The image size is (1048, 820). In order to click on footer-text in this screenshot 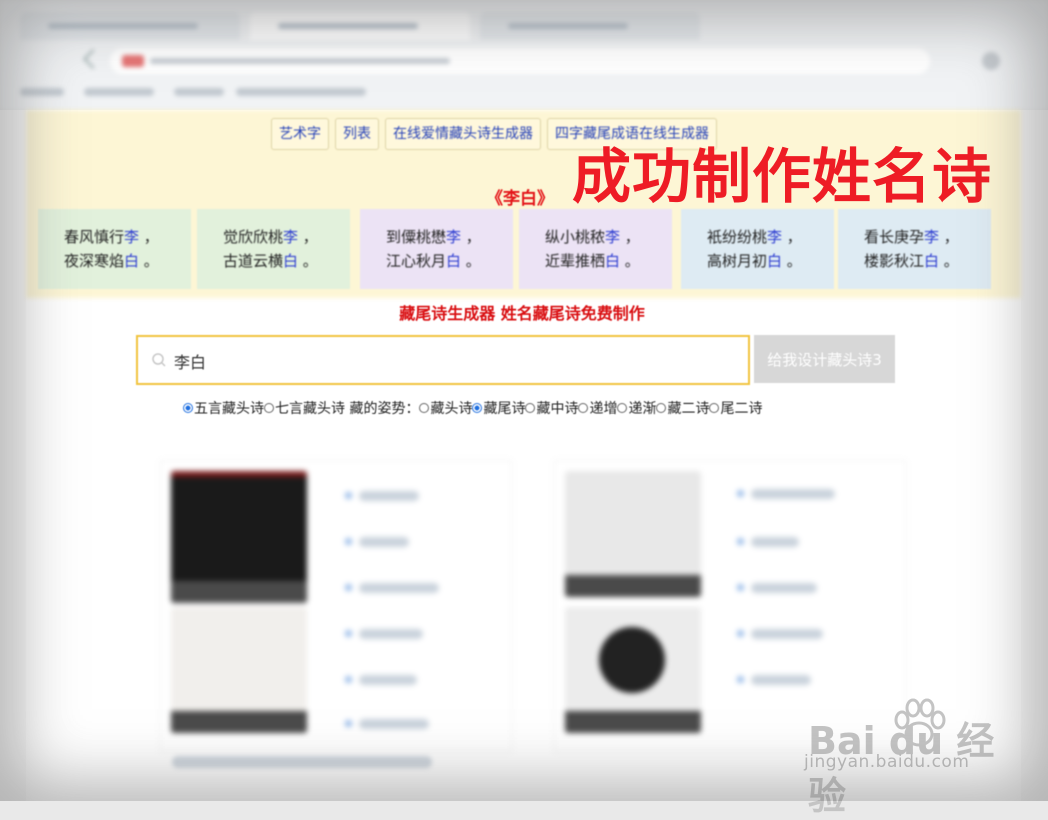, I will do `click(302, 762)`.